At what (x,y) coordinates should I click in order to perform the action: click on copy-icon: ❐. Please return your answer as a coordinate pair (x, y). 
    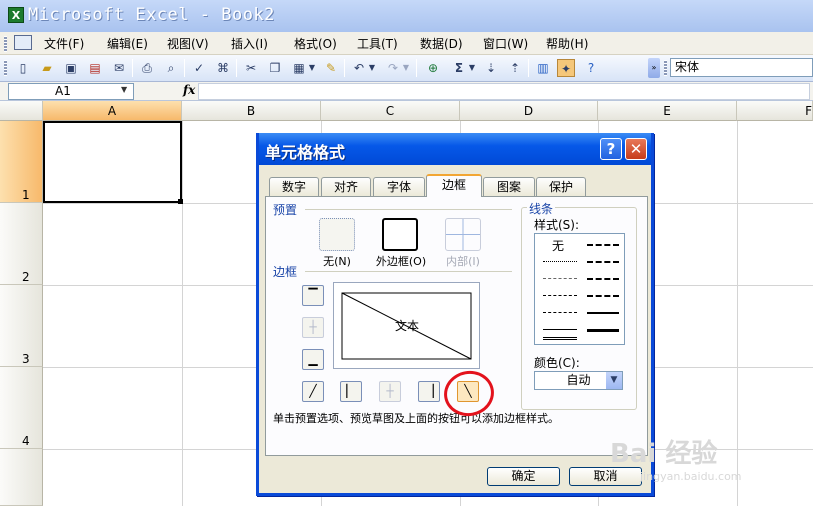
    Looking at the image, I should click on (275, 68).